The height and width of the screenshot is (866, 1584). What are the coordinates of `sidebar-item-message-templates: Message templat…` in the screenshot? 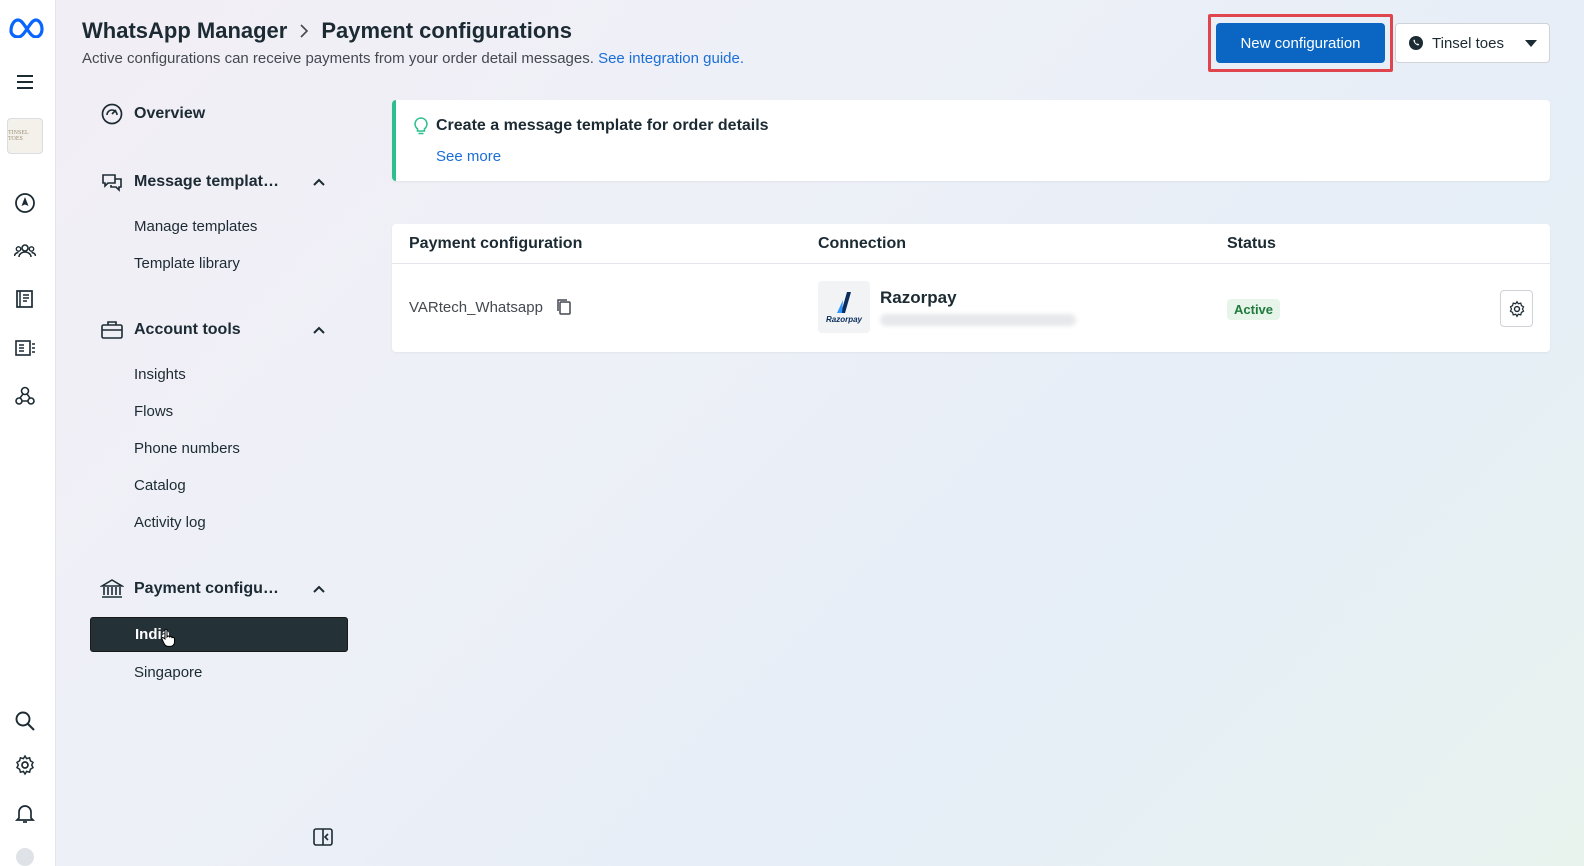 It's located at (219, 182).